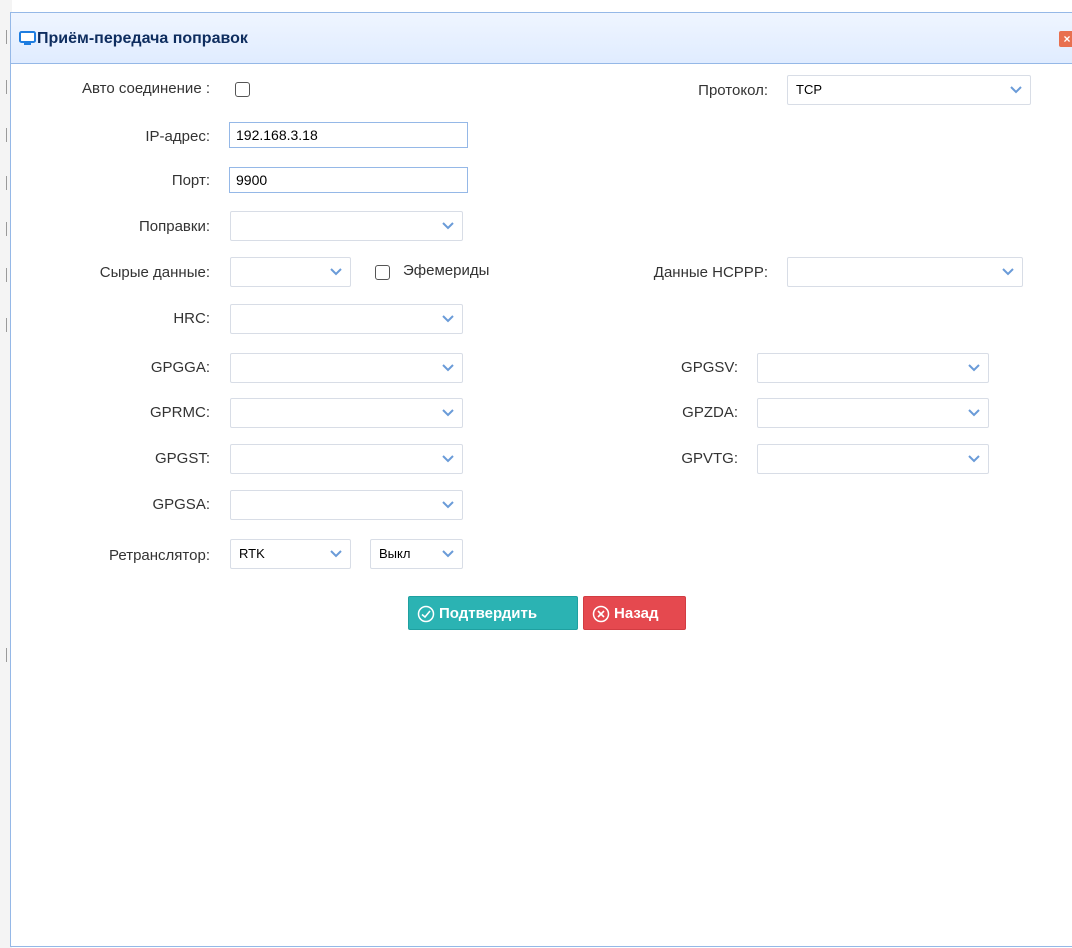 The width and height of the screenshot is (1072, 948). Describe the element at coordinates (180, 412) in the screenshot. I see `gprmc-label: GPRMC:` at that location.